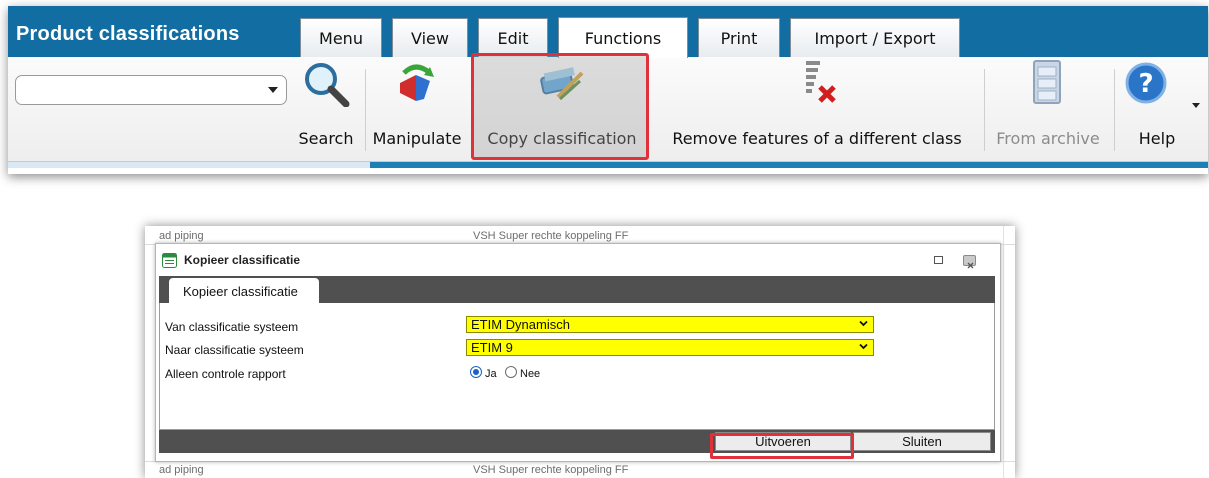  Describe the element at coordinates (491, 374) in the screenshot. I see `radio-ja-label: Ja` at that location.